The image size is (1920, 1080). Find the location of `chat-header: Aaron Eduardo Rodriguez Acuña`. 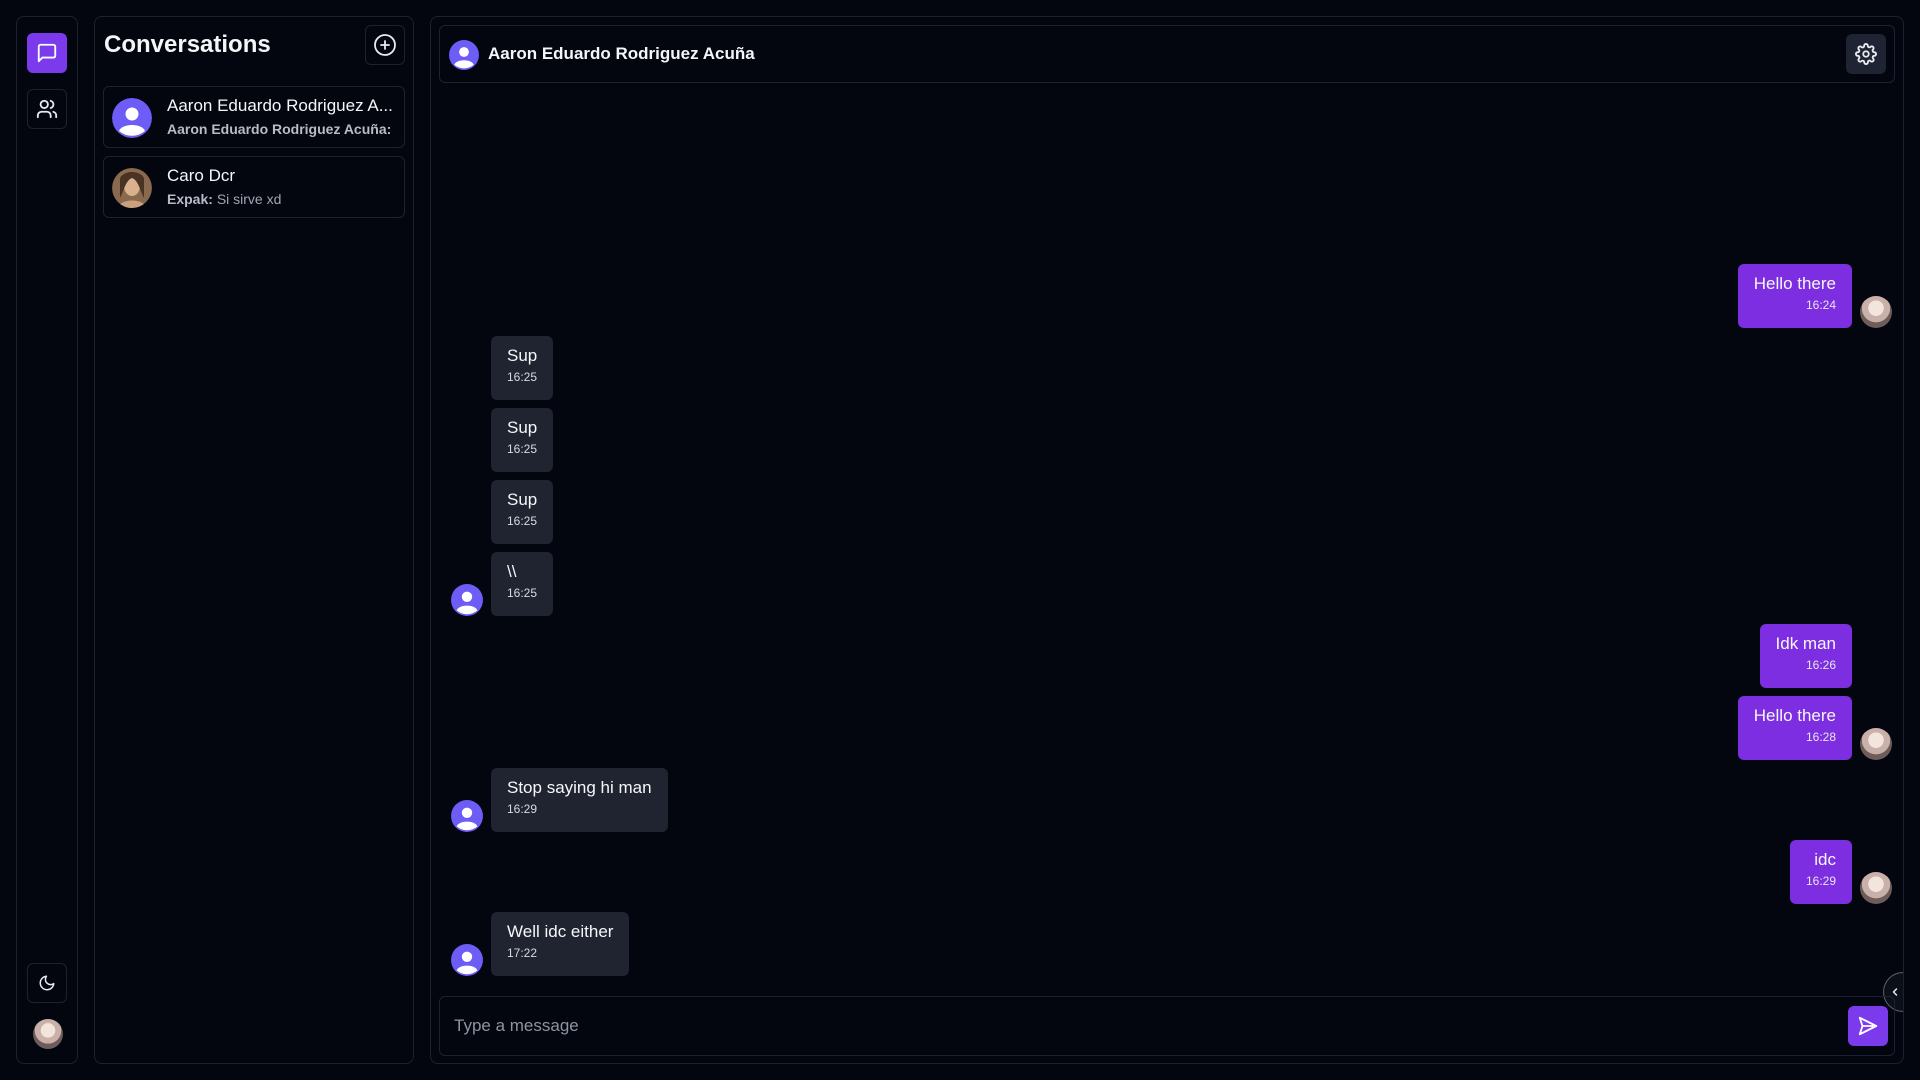

chat-header: Aaron Eduardo Rodriguez Acuña is located at coordinates (1167, 54).